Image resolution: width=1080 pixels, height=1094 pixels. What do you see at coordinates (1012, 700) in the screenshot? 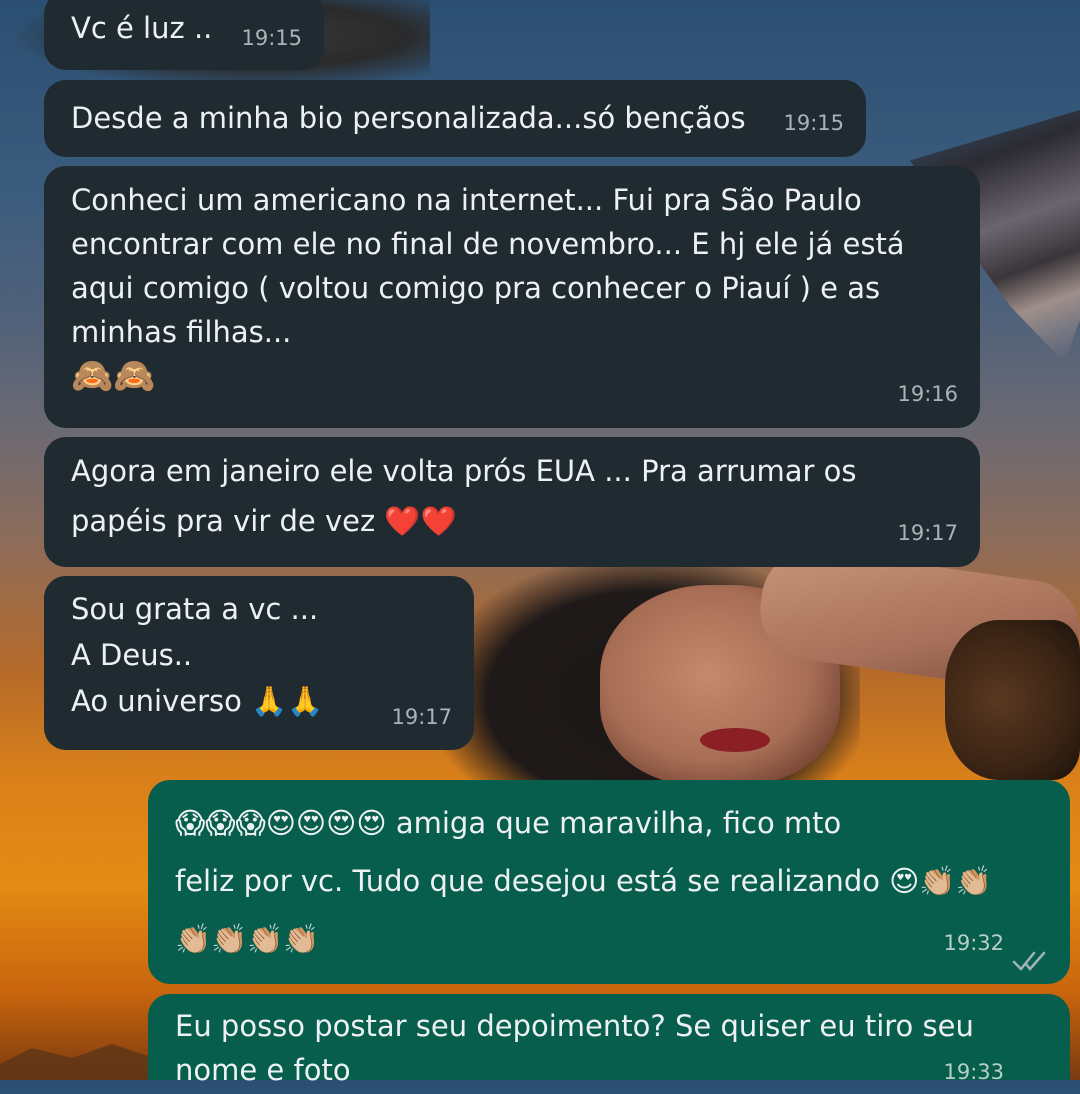
I see `wallpaper-bracelet` at bounding box center [1012, 700].